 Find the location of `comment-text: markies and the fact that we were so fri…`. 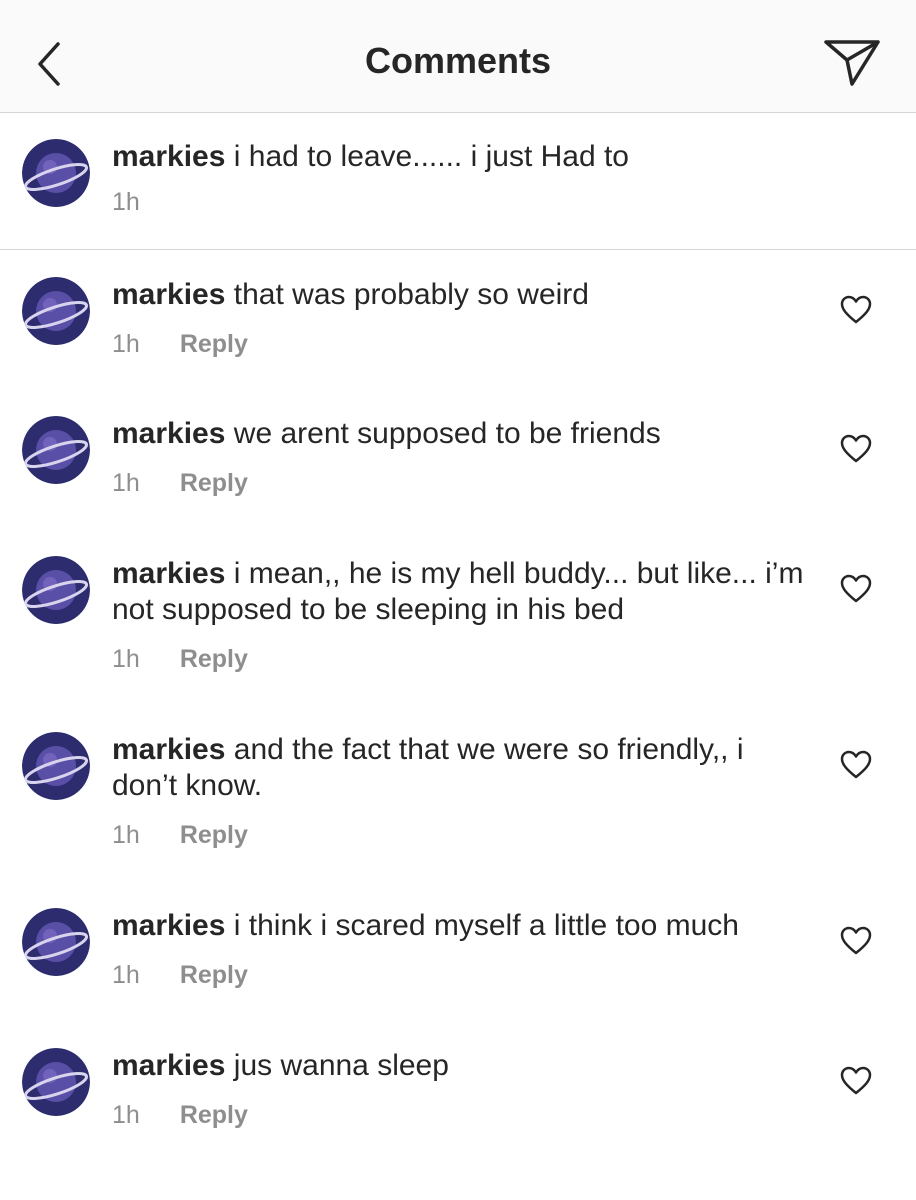

comment-text: markies and the fact that we were so fri… is located at coordinates (462, 768).